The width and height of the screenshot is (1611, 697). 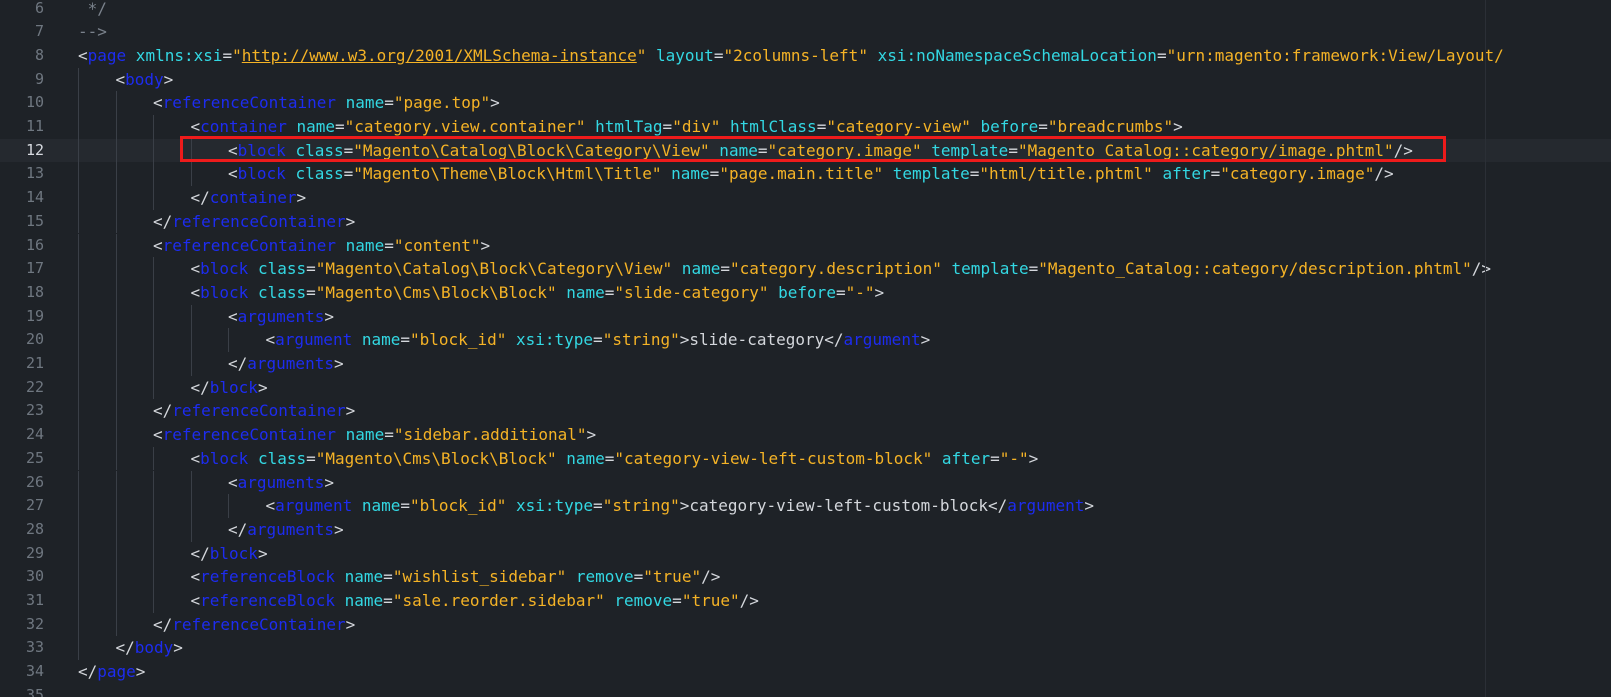 What do you see at coordinates (1004, 126) in the screenshot?
I see `code-token-attr: before` at bounding box center [1004, 126].